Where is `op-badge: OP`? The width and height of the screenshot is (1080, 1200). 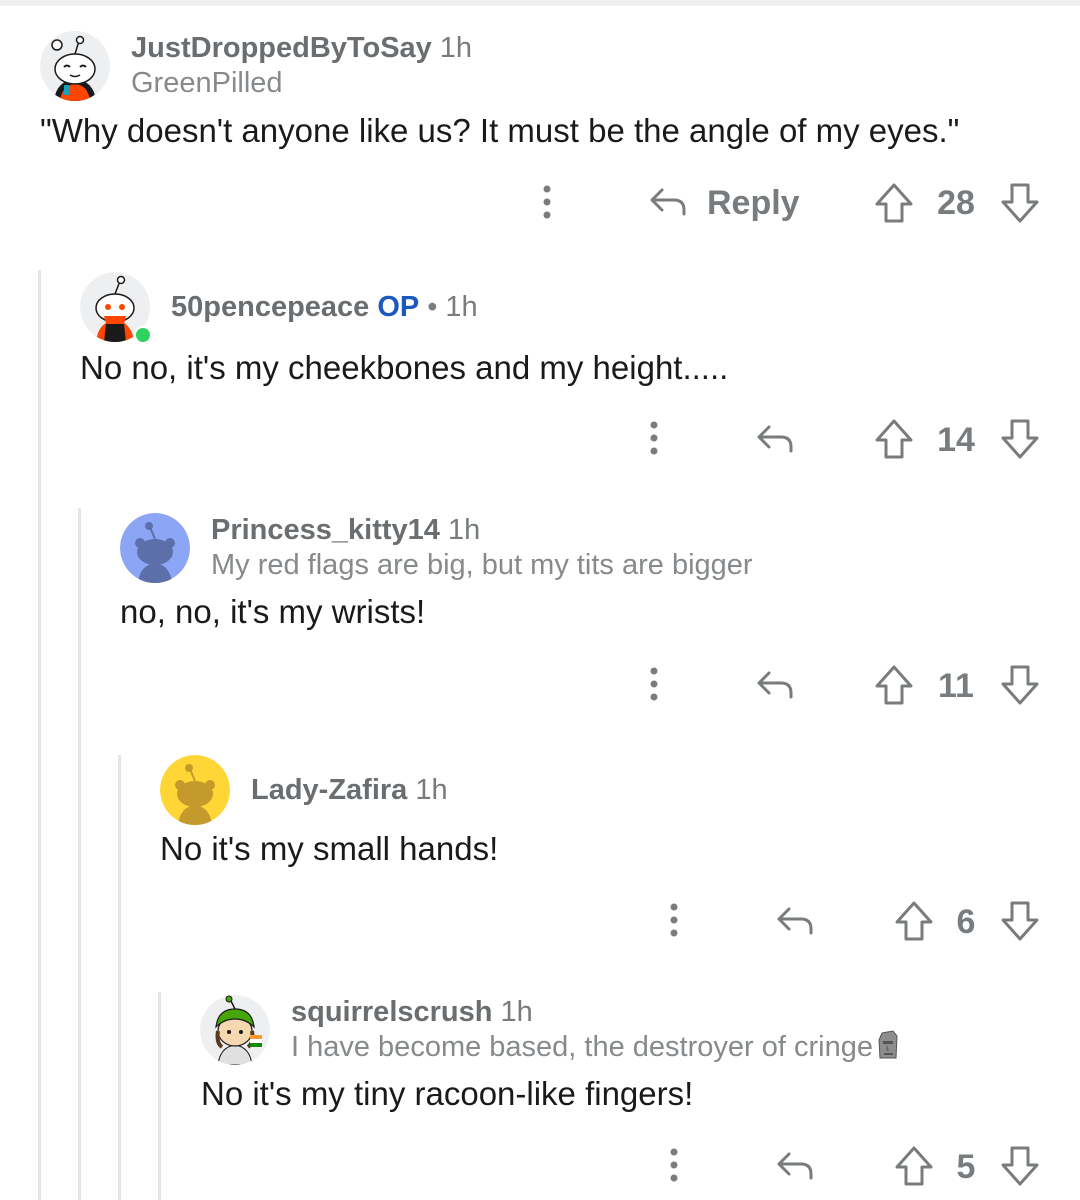 op-badge: OP is located at coordinates (398, 307).